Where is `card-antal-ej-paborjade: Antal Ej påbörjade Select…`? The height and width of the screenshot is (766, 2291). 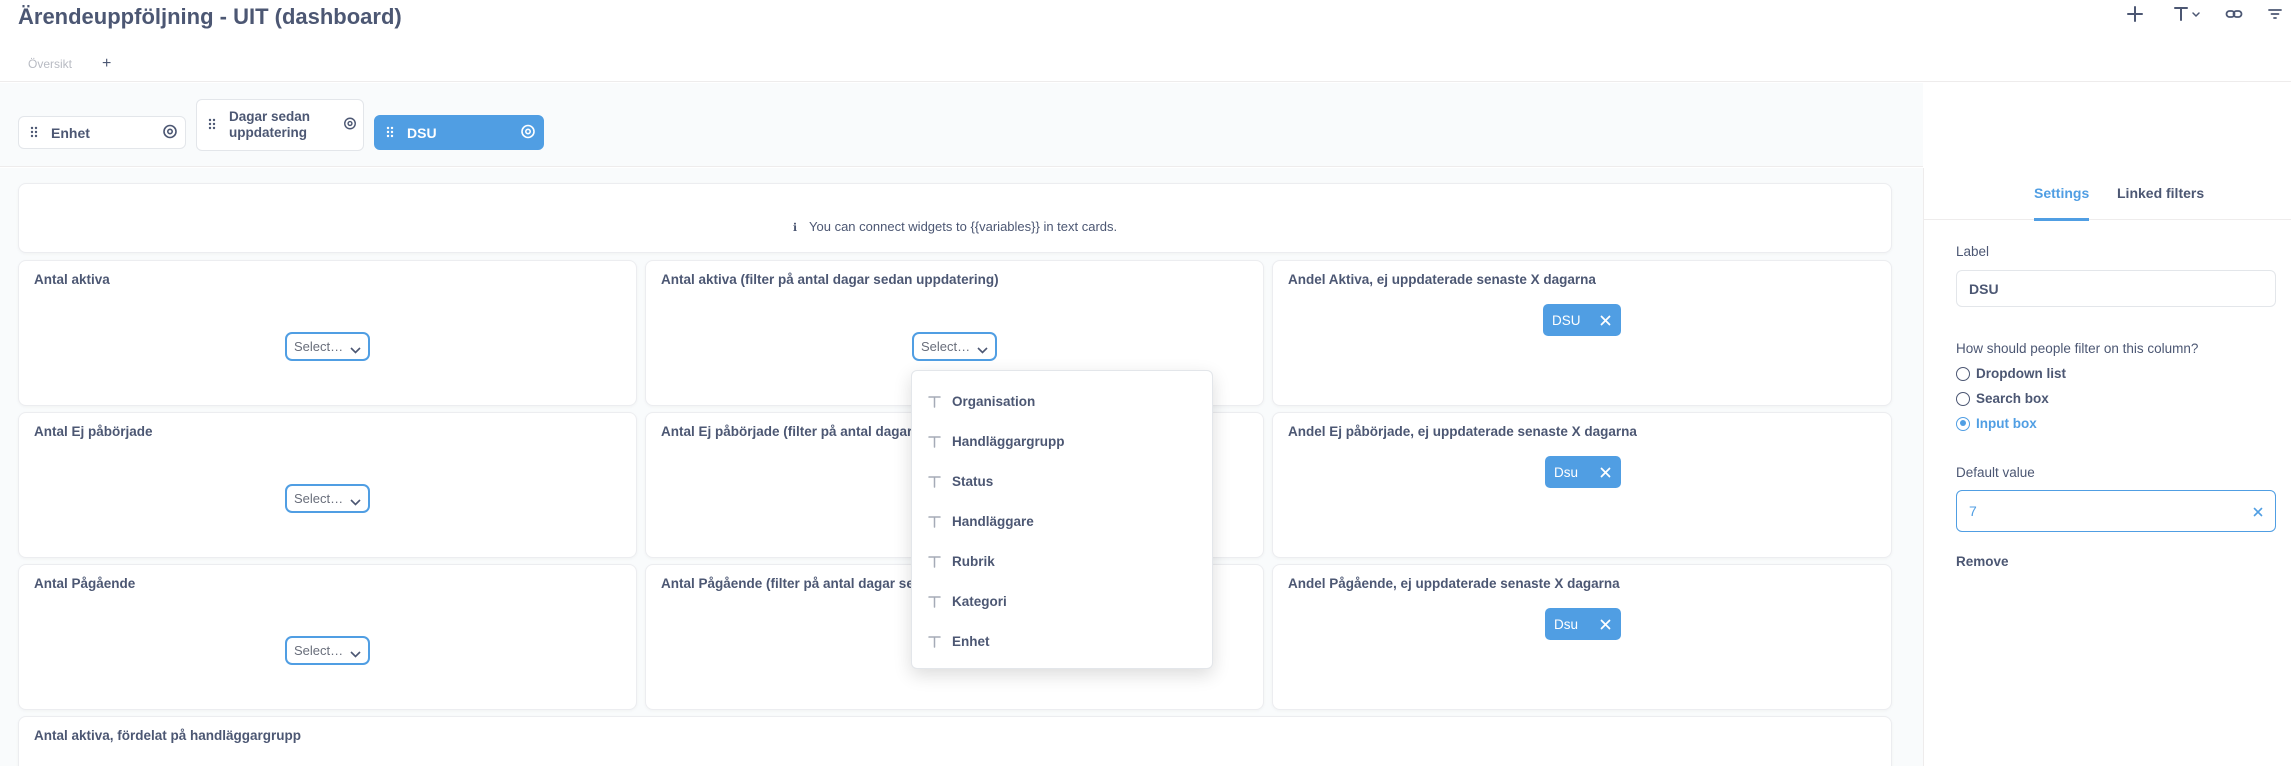
card-antal-ej-paborjade: Antal Ej påbörjade Select… is located at coordinates (327, 485).